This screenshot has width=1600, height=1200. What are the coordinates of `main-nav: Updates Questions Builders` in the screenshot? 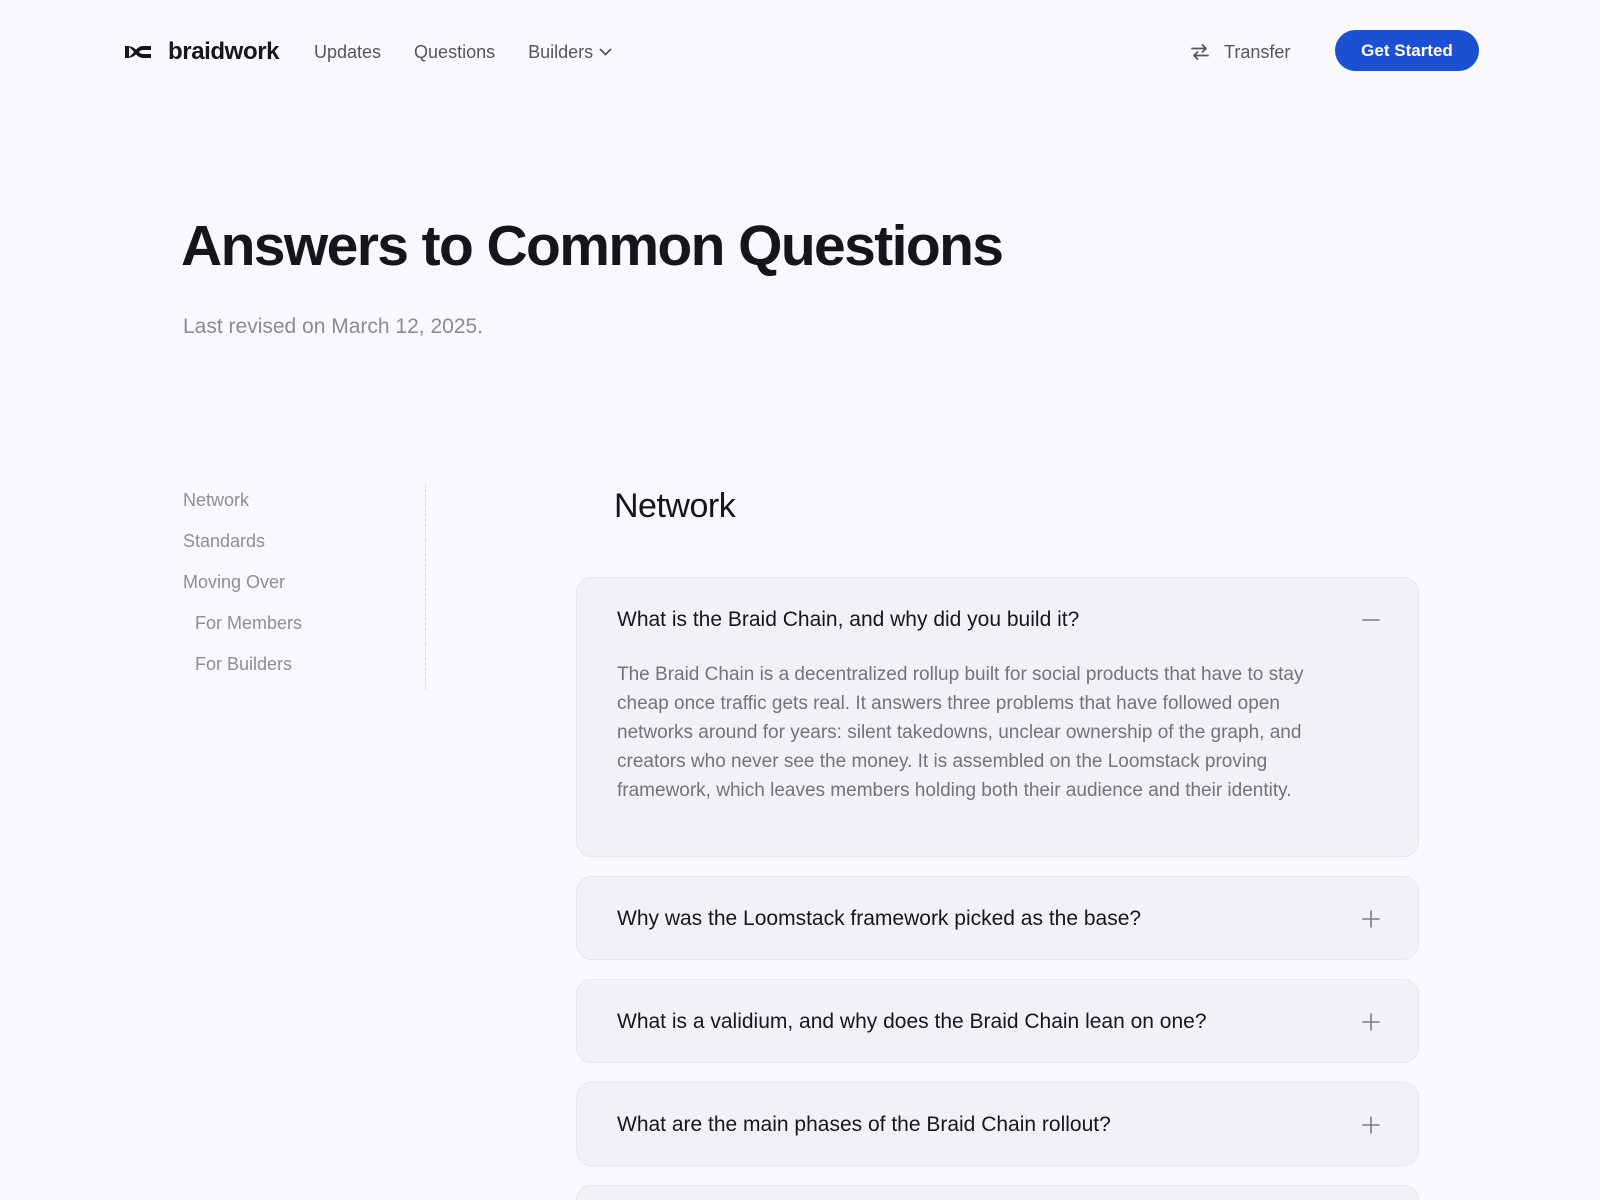 It's located at (463, 52).